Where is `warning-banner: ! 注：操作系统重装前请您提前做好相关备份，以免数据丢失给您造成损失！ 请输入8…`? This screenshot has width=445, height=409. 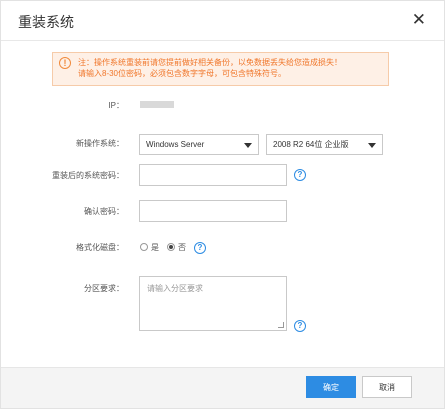
warning-banner: ! 注：操作系统重装前请您提前做好相关备份，以免数据丢失给您造成损失！ 请输入8… is located at coordinates (220, 69).